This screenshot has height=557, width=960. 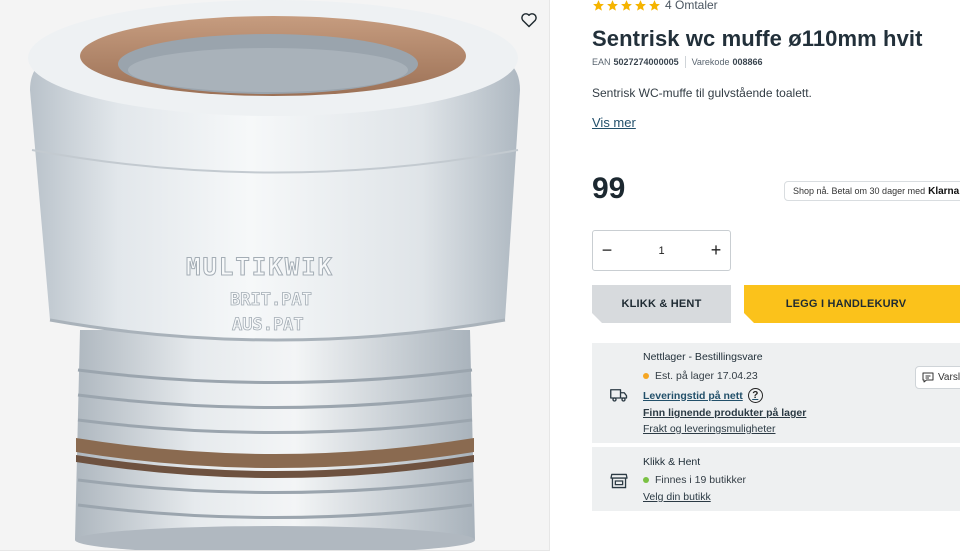 I want to click on choose-store-link: Velg din butikk, so click(x=677, y=497).